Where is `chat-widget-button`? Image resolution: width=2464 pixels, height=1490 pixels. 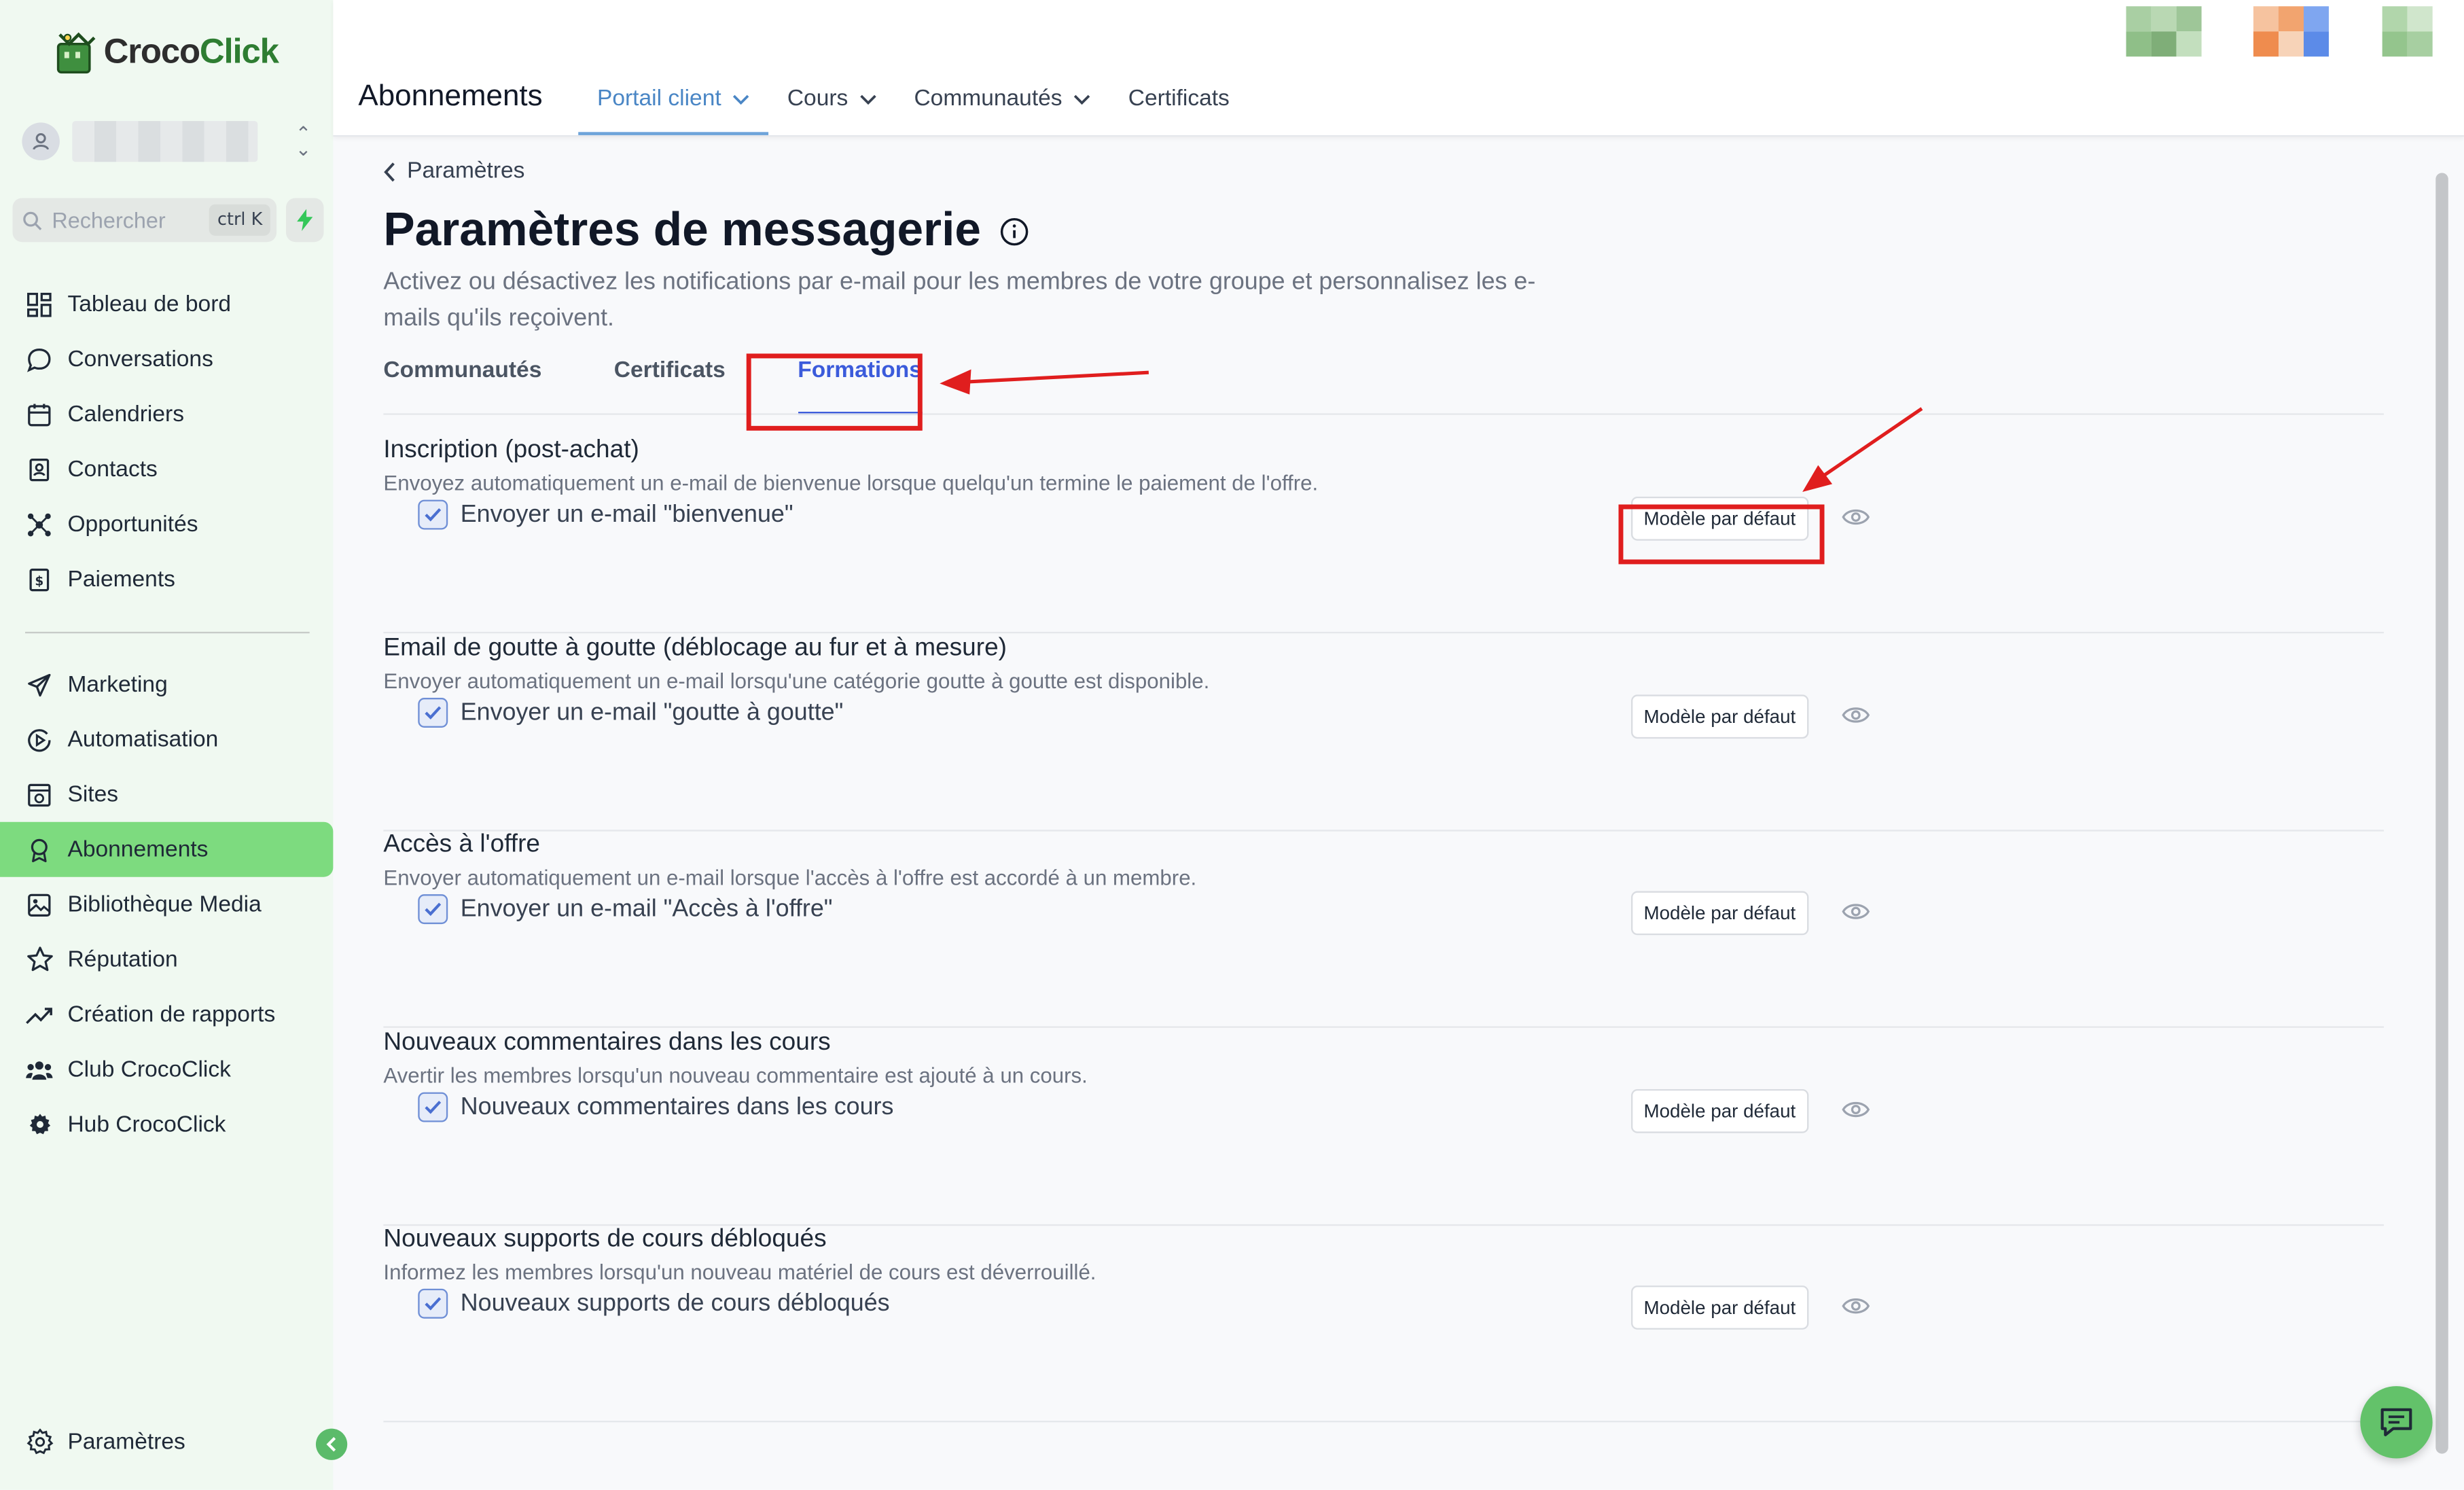
chat-widget-button is located at coordinates (2396, 1423).